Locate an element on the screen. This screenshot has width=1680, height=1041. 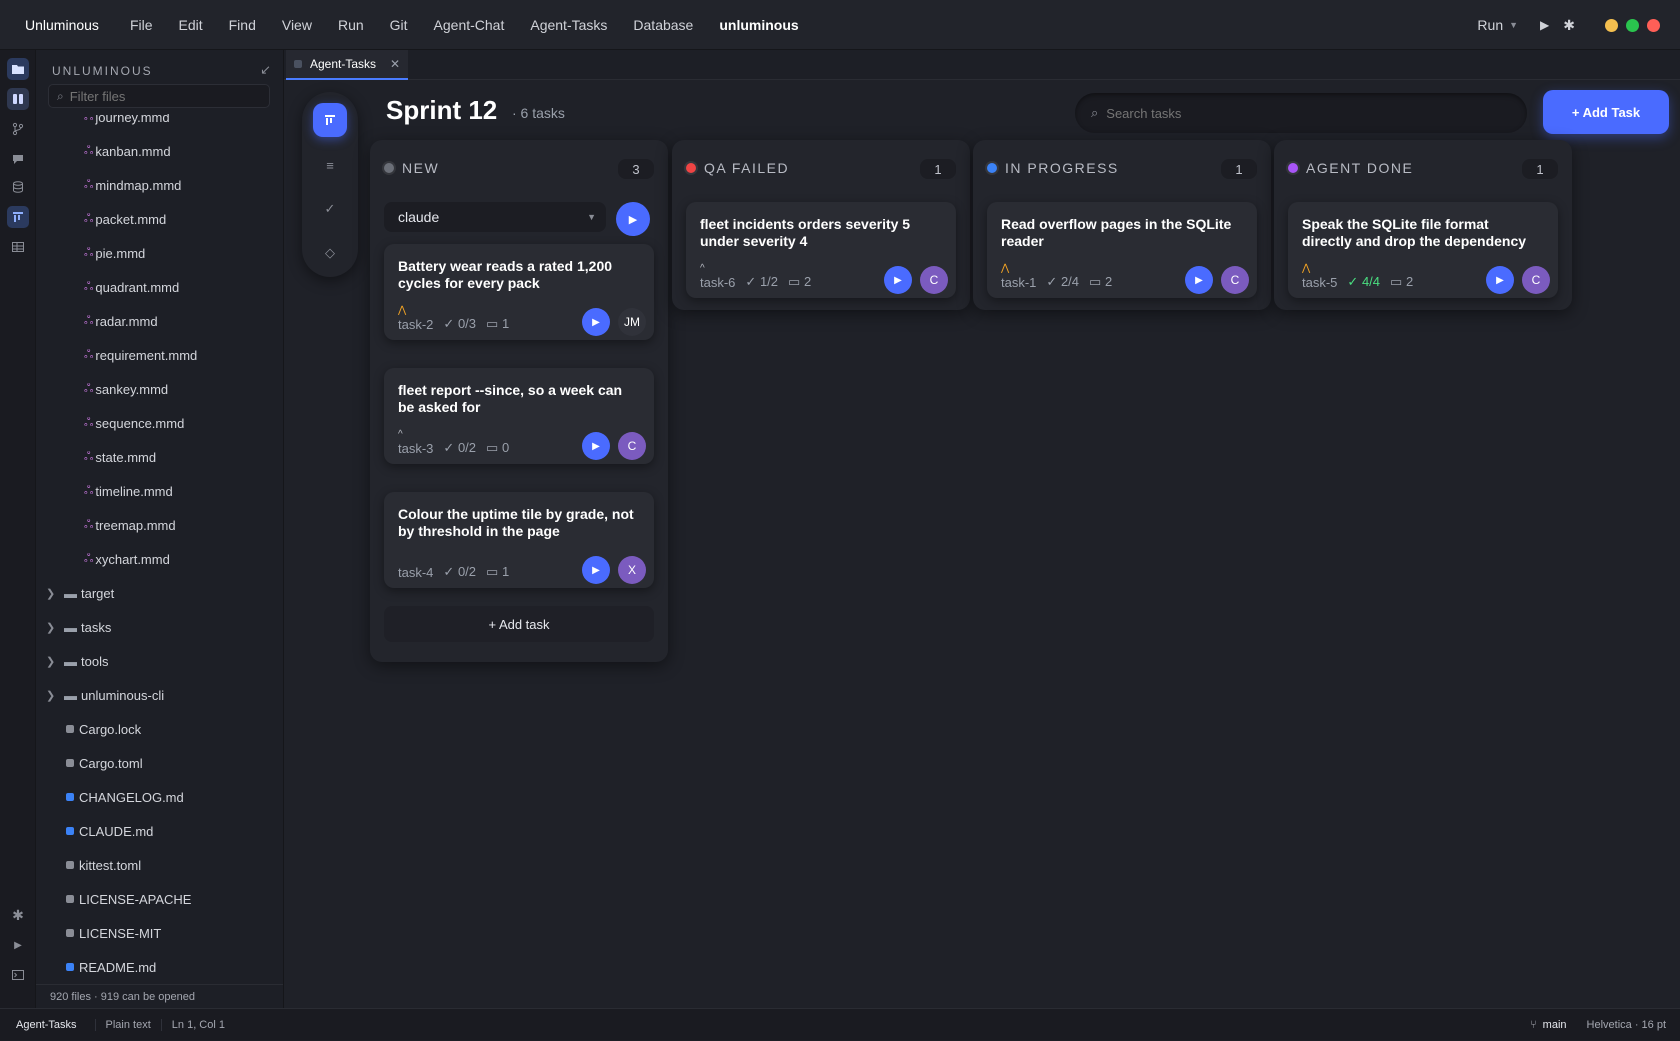
database-icon is located at coordinates (18, 187).